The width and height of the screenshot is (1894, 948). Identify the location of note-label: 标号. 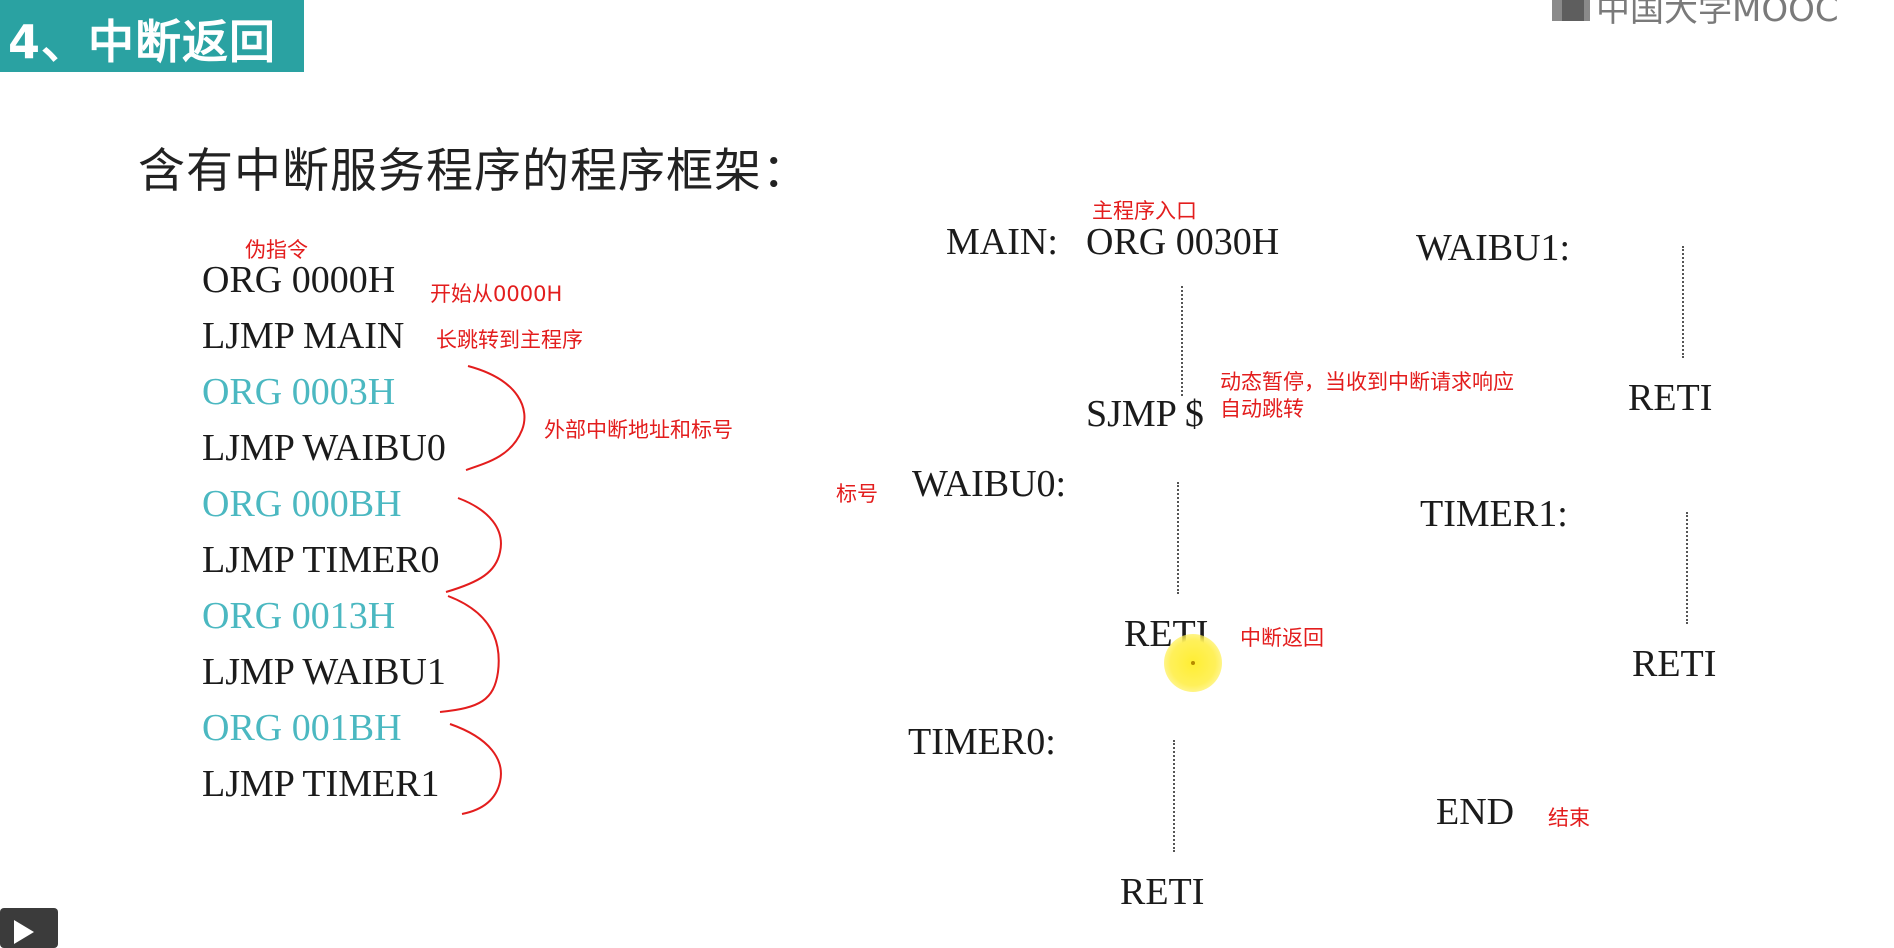
(857, 494).